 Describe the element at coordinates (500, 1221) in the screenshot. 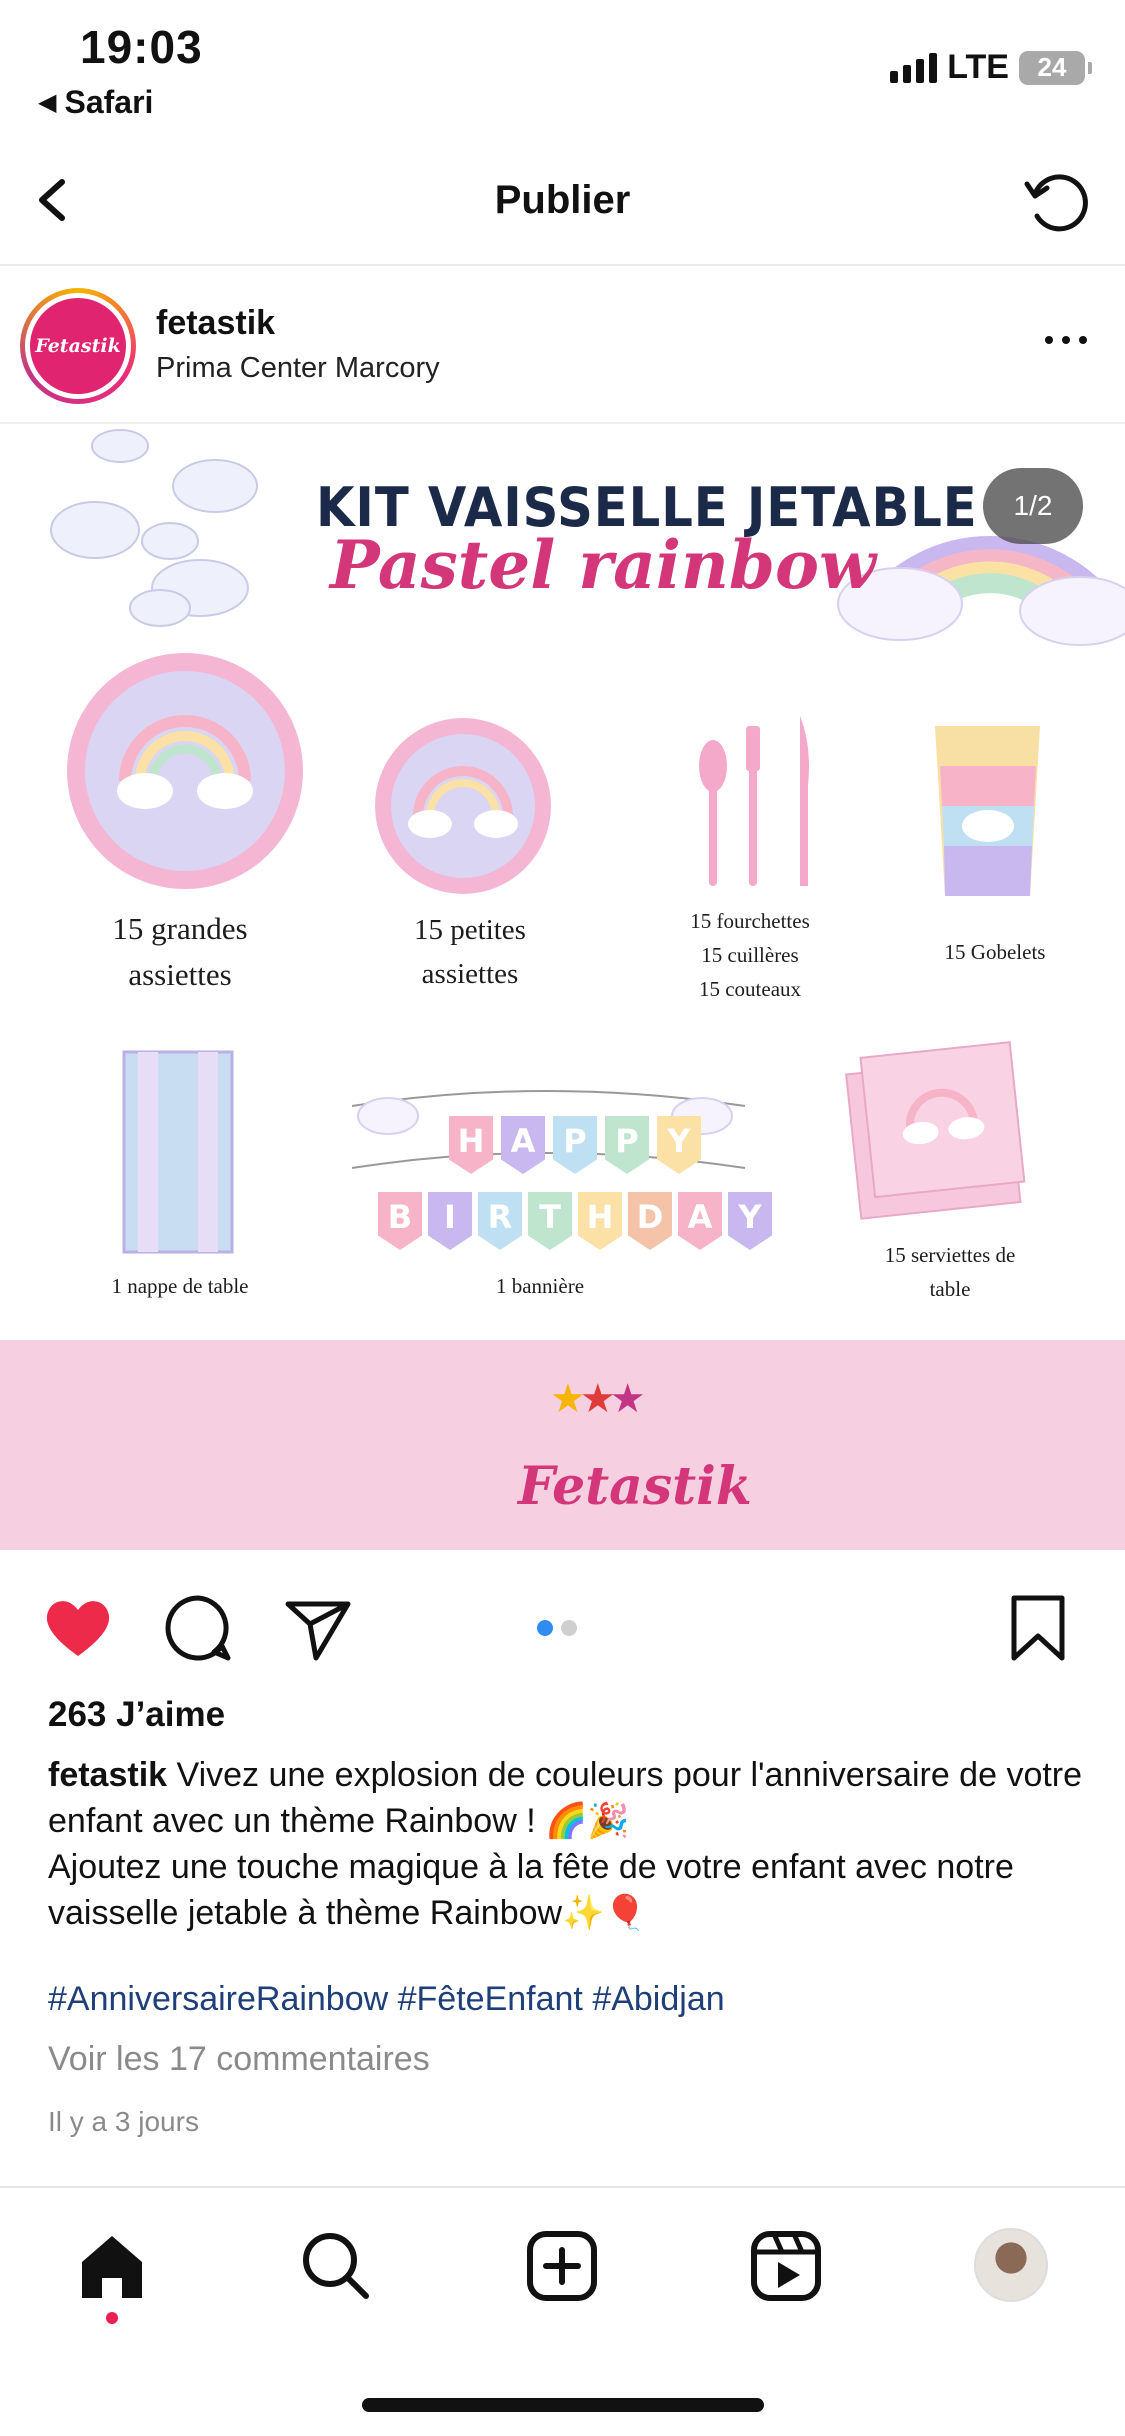

I see `banner-flag: R` at that location.